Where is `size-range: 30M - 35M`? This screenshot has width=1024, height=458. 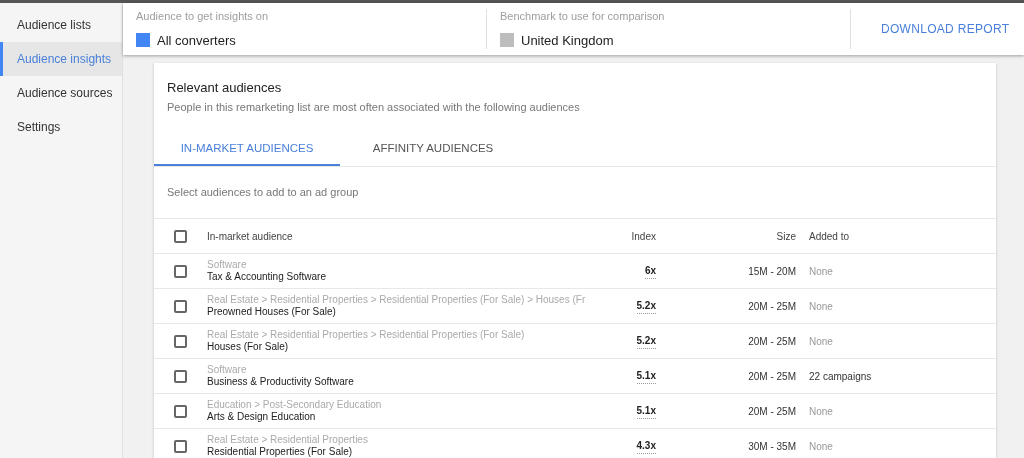
size-range: 30M - 35M is located at coordinates (772, 446).